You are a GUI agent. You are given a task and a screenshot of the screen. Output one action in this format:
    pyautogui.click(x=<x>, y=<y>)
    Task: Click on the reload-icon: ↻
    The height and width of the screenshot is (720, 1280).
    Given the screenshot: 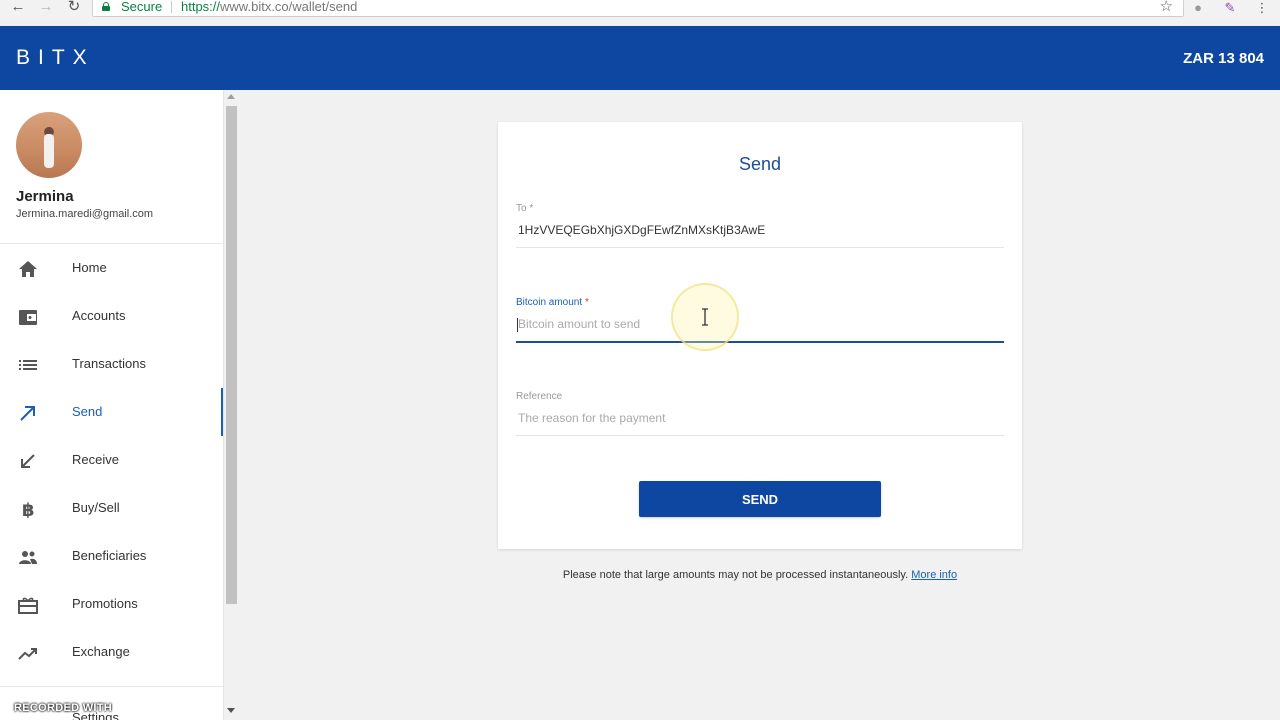 What is the action you would take?
    pyautogui.click(x=74, y=8)
    